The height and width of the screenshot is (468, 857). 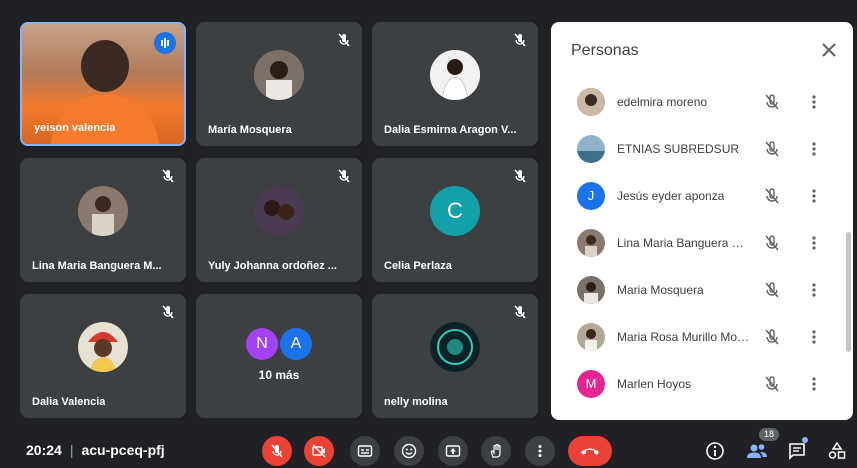 I want to click on chat-button, so click(x=797, y=451).